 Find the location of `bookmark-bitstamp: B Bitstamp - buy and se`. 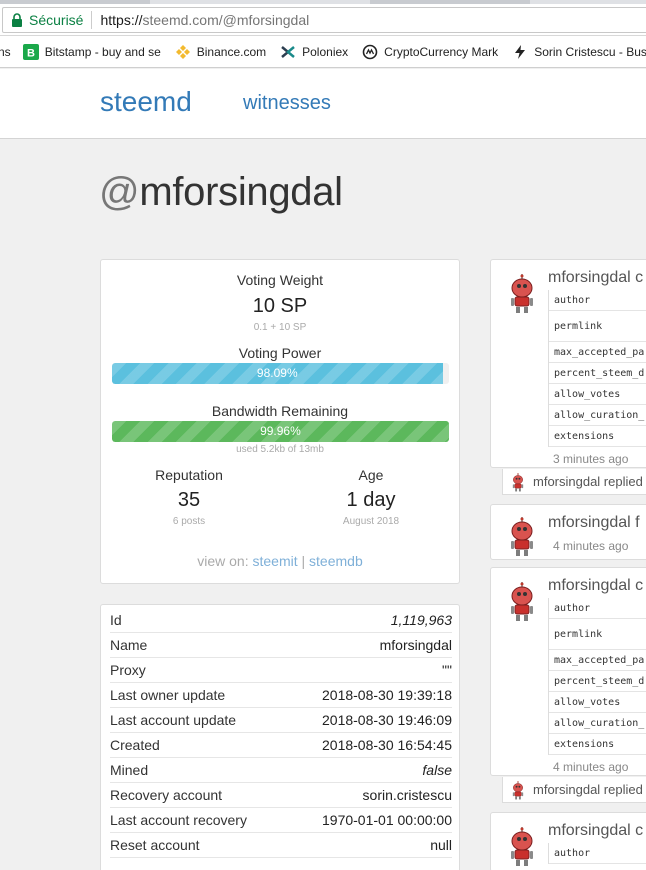

bookmark-bitstamp: B Bitstamp - buy and se is located at coordinates (91, 51).